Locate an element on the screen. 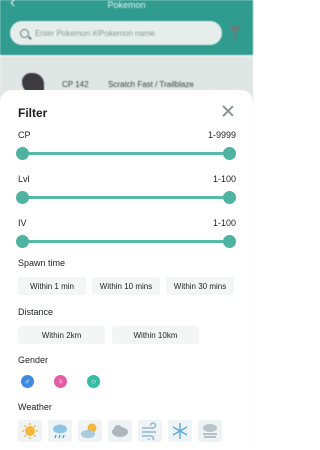 This screenshot has width=320, height=450. male-icon: ♂ is located at coordinates (27, 381).